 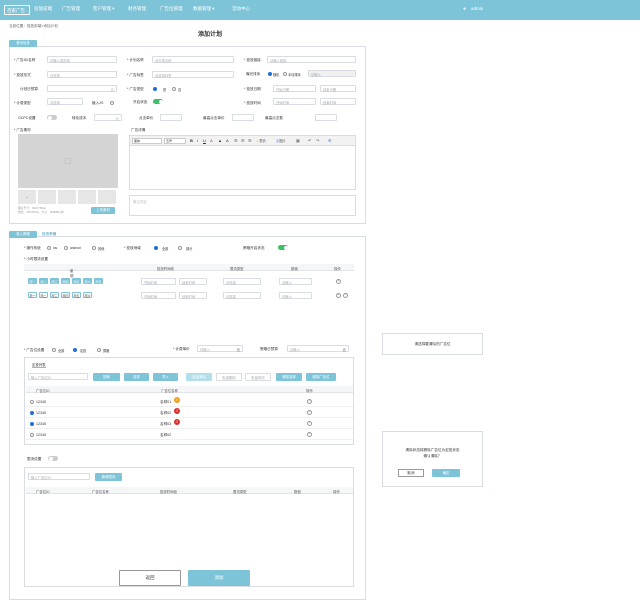 I want to click on os-ios-radio, so click(x=49, y=248).